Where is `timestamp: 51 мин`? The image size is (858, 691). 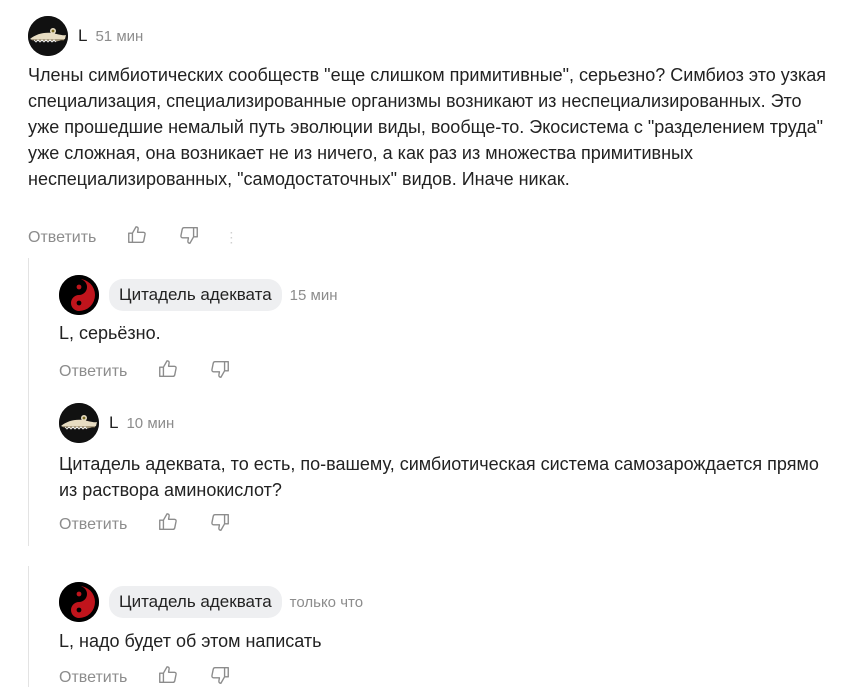
timestamp: 51 мин is located at coordinates (119, 36).